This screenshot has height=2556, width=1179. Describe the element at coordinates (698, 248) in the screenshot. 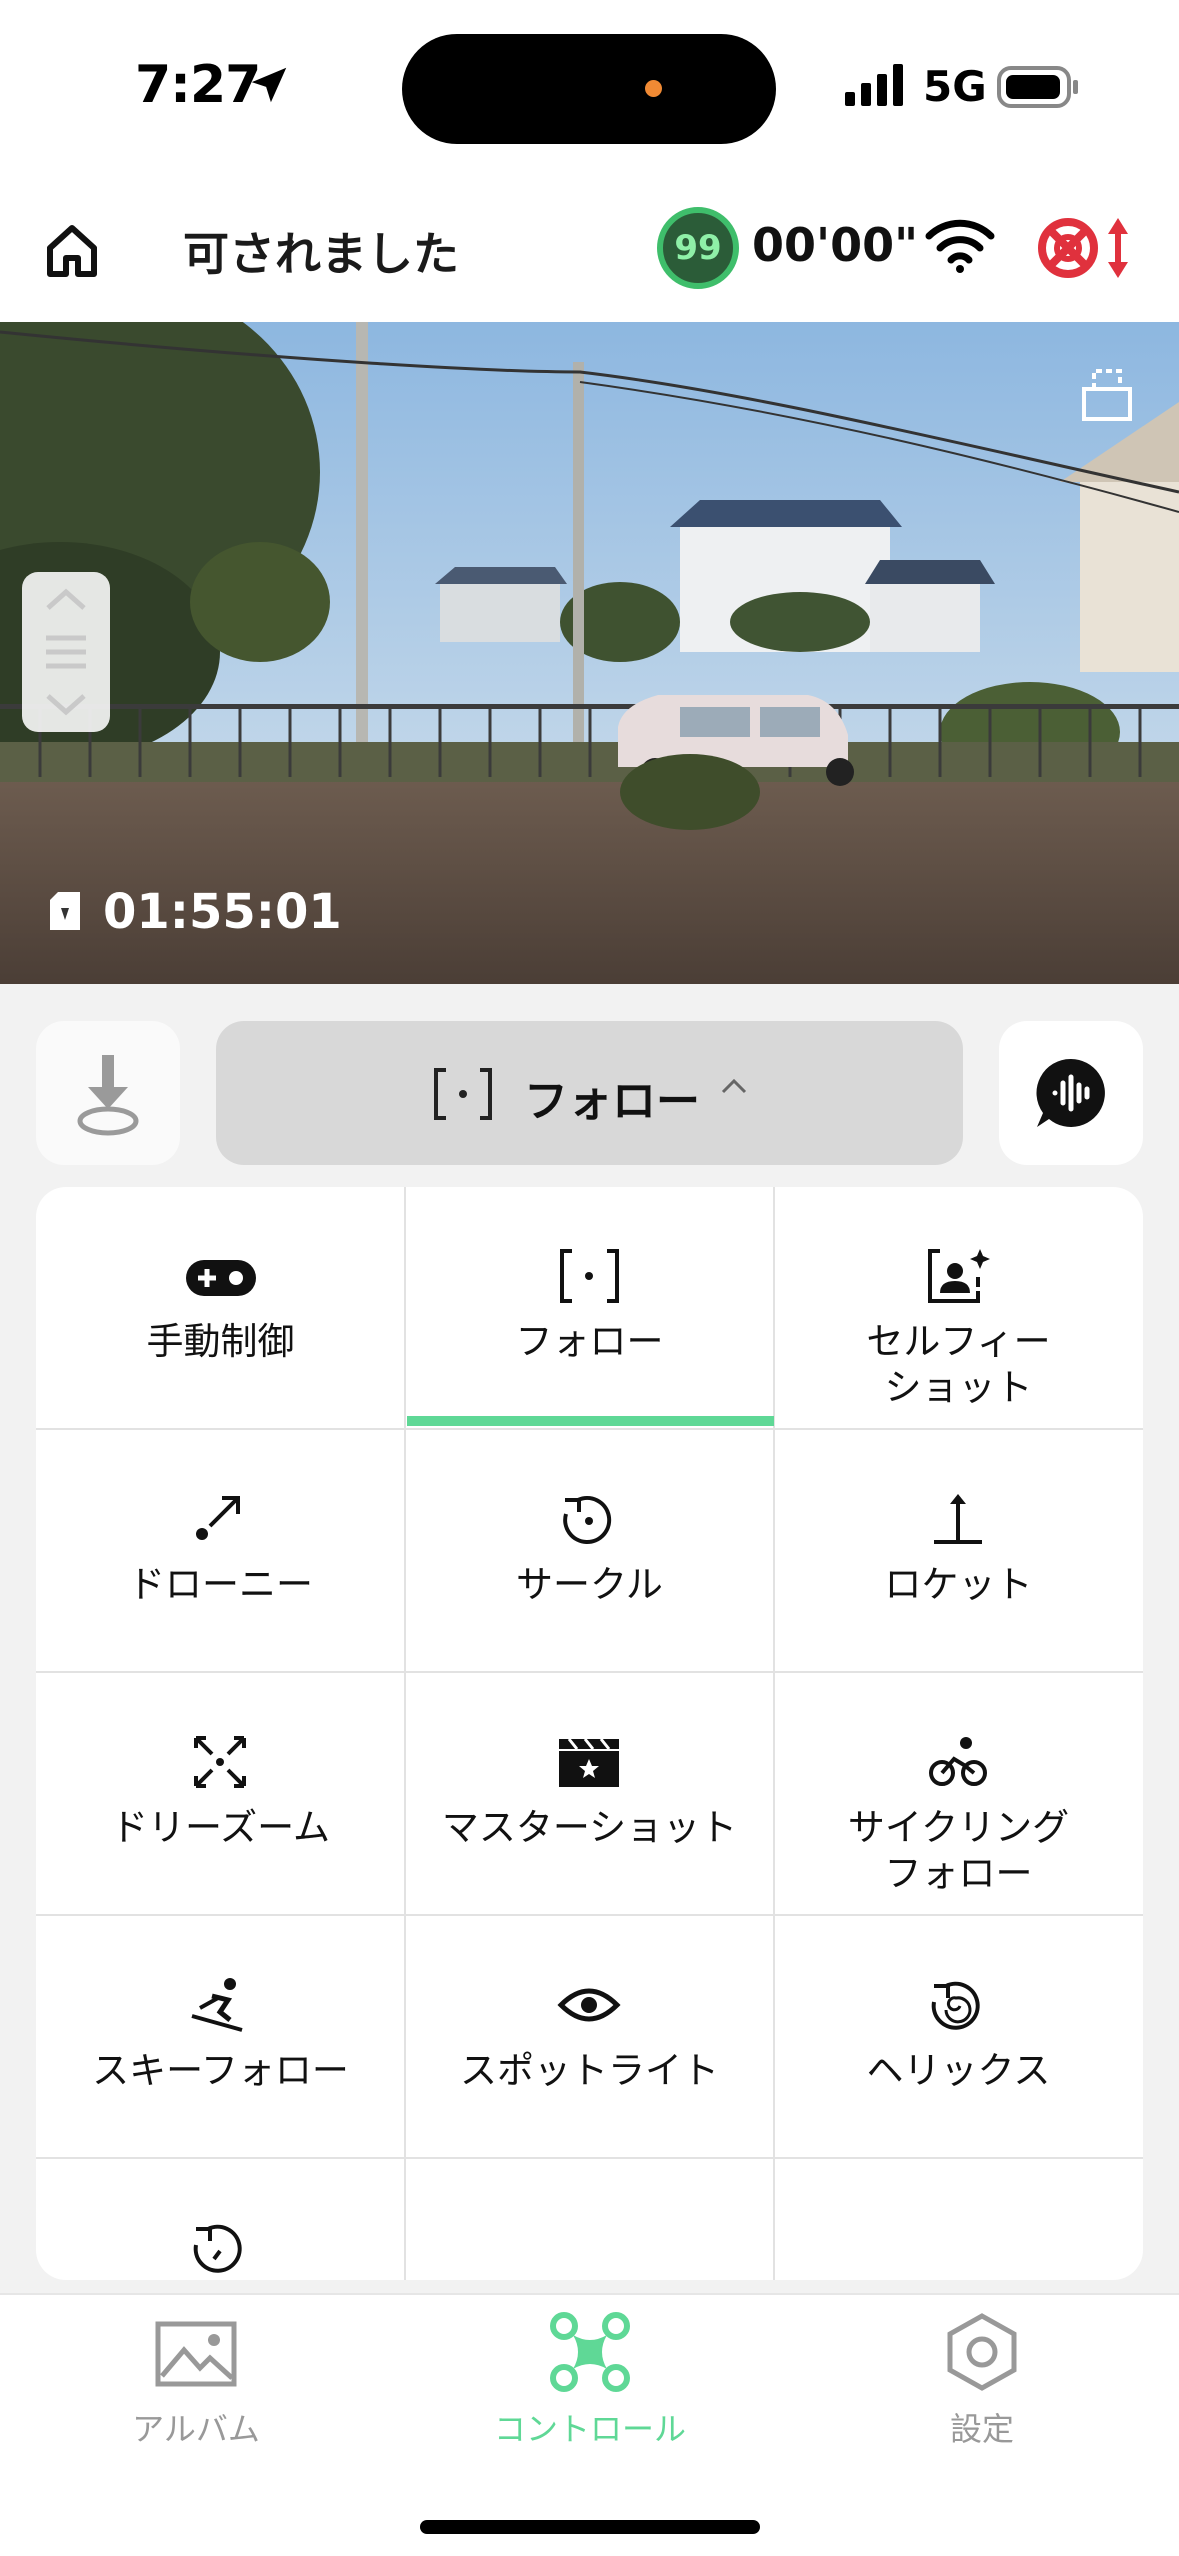

I see `drone-battery-badge: 99` at that location.